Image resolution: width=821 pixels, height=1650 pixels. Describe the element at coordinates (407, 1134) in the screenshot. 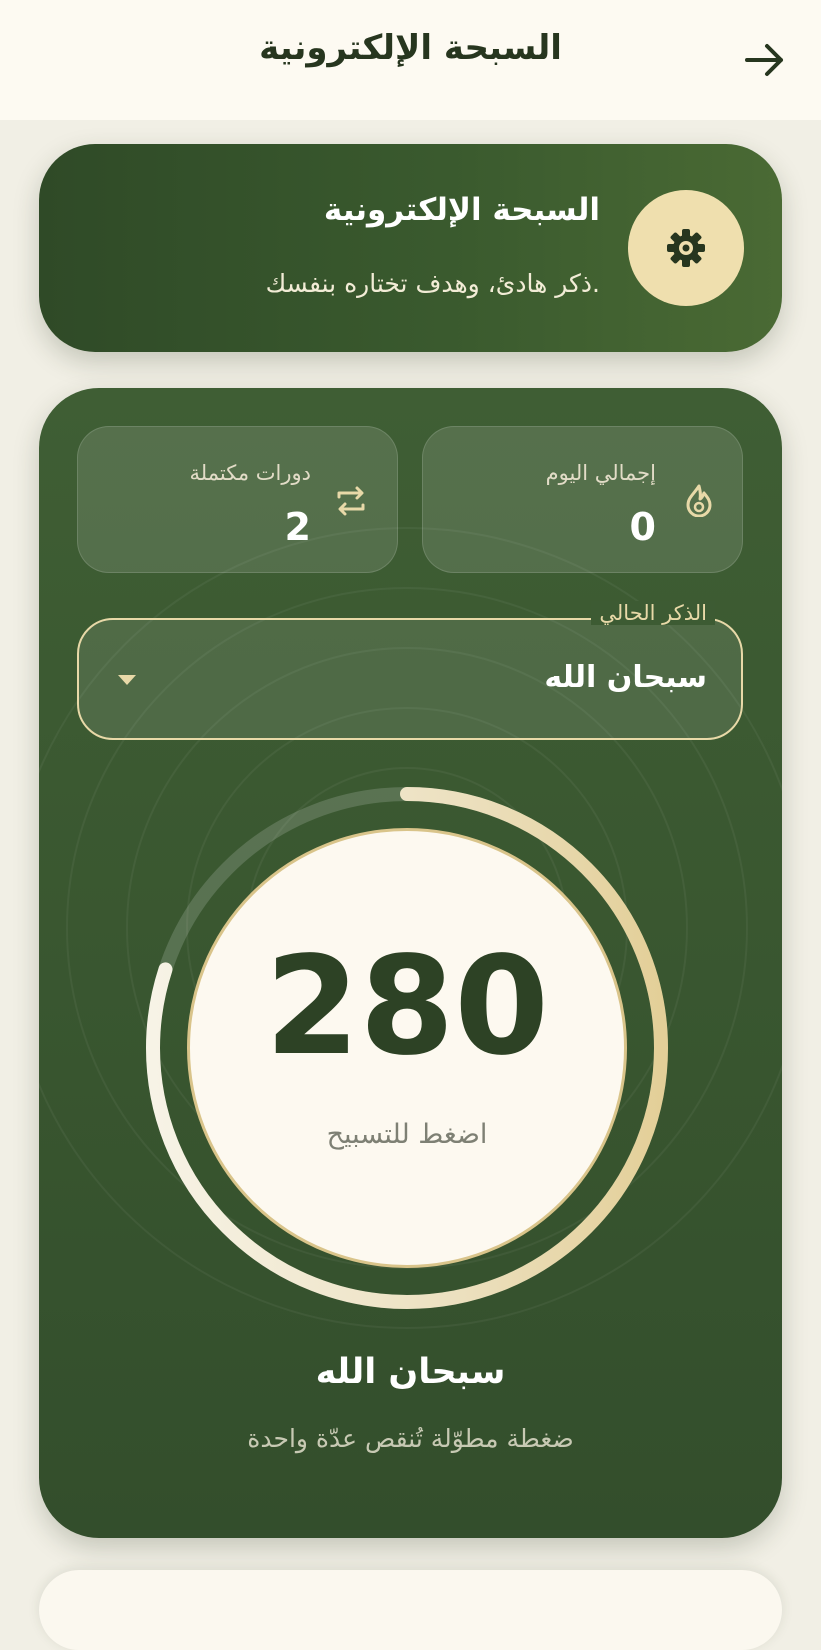

I see `tap-hint: اضغط للتسبيح` at that location.